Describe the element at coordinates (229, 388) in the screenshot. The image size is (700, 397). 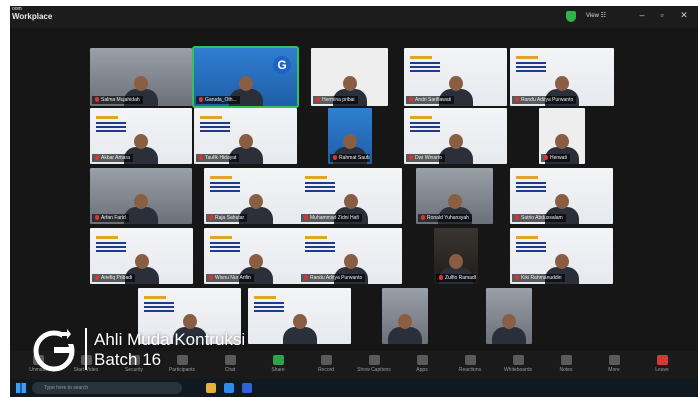
I see `browser-icon` at that location.